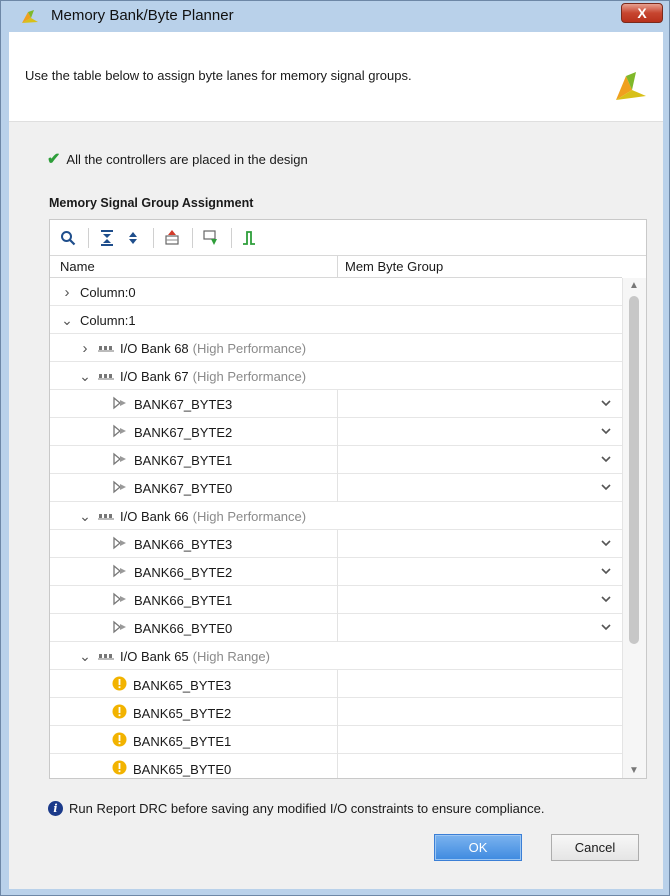 The image size is (670, 896). What do you see at coordinates (634, 770) in the screenshot?
I see `scroll-down-icon: ▼` at bounding box center [634, 770].